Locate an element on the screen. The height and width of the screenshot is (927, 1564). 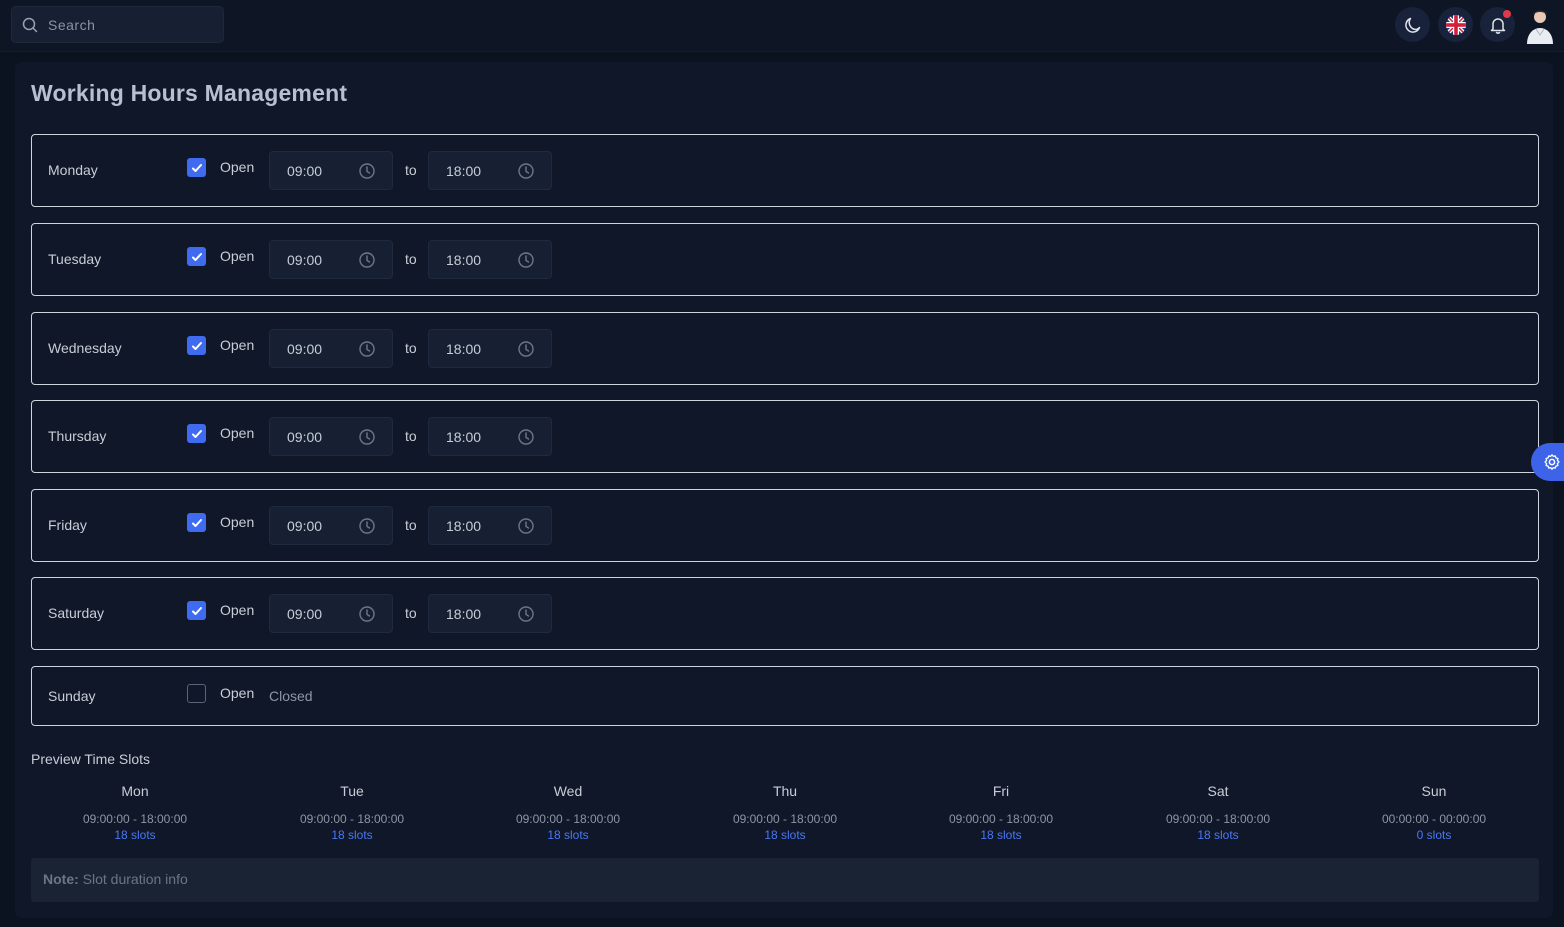
note-text: Slot duration info is located at coordinates (135, 879).